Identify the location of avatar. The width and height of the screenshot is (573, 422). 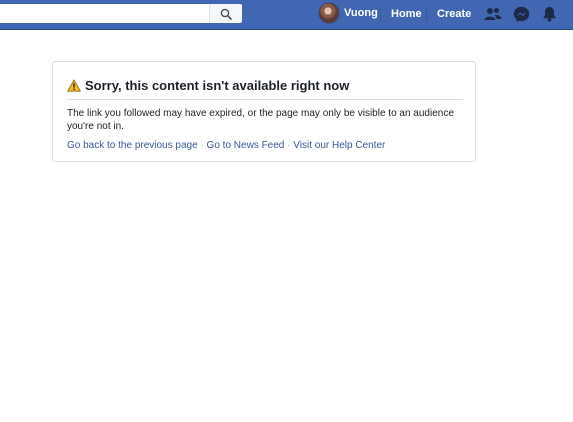
(329, 13).